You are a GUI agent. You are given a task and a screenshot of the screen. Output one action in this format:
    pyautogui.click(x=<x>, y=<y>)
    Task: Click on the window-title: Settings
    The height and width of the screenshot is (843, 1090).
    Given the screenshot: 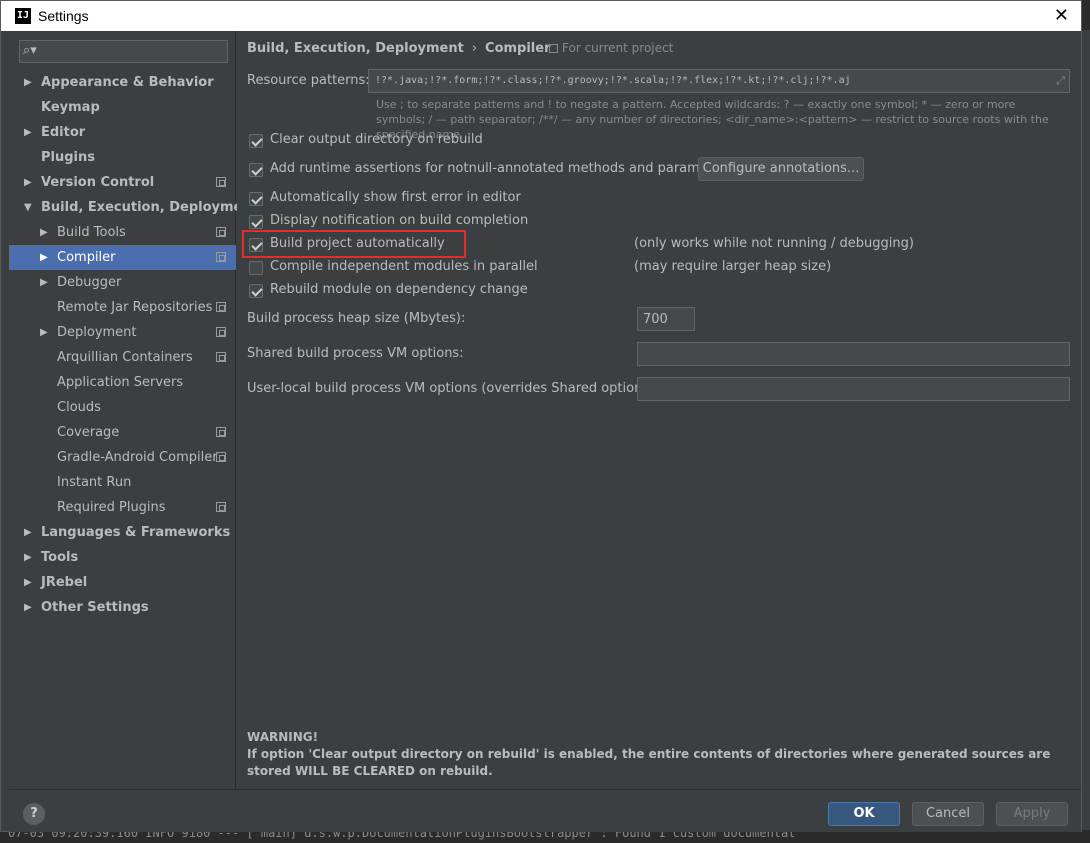 What is the action you would take?
    pyautogui.click(x=63, y=16)
    